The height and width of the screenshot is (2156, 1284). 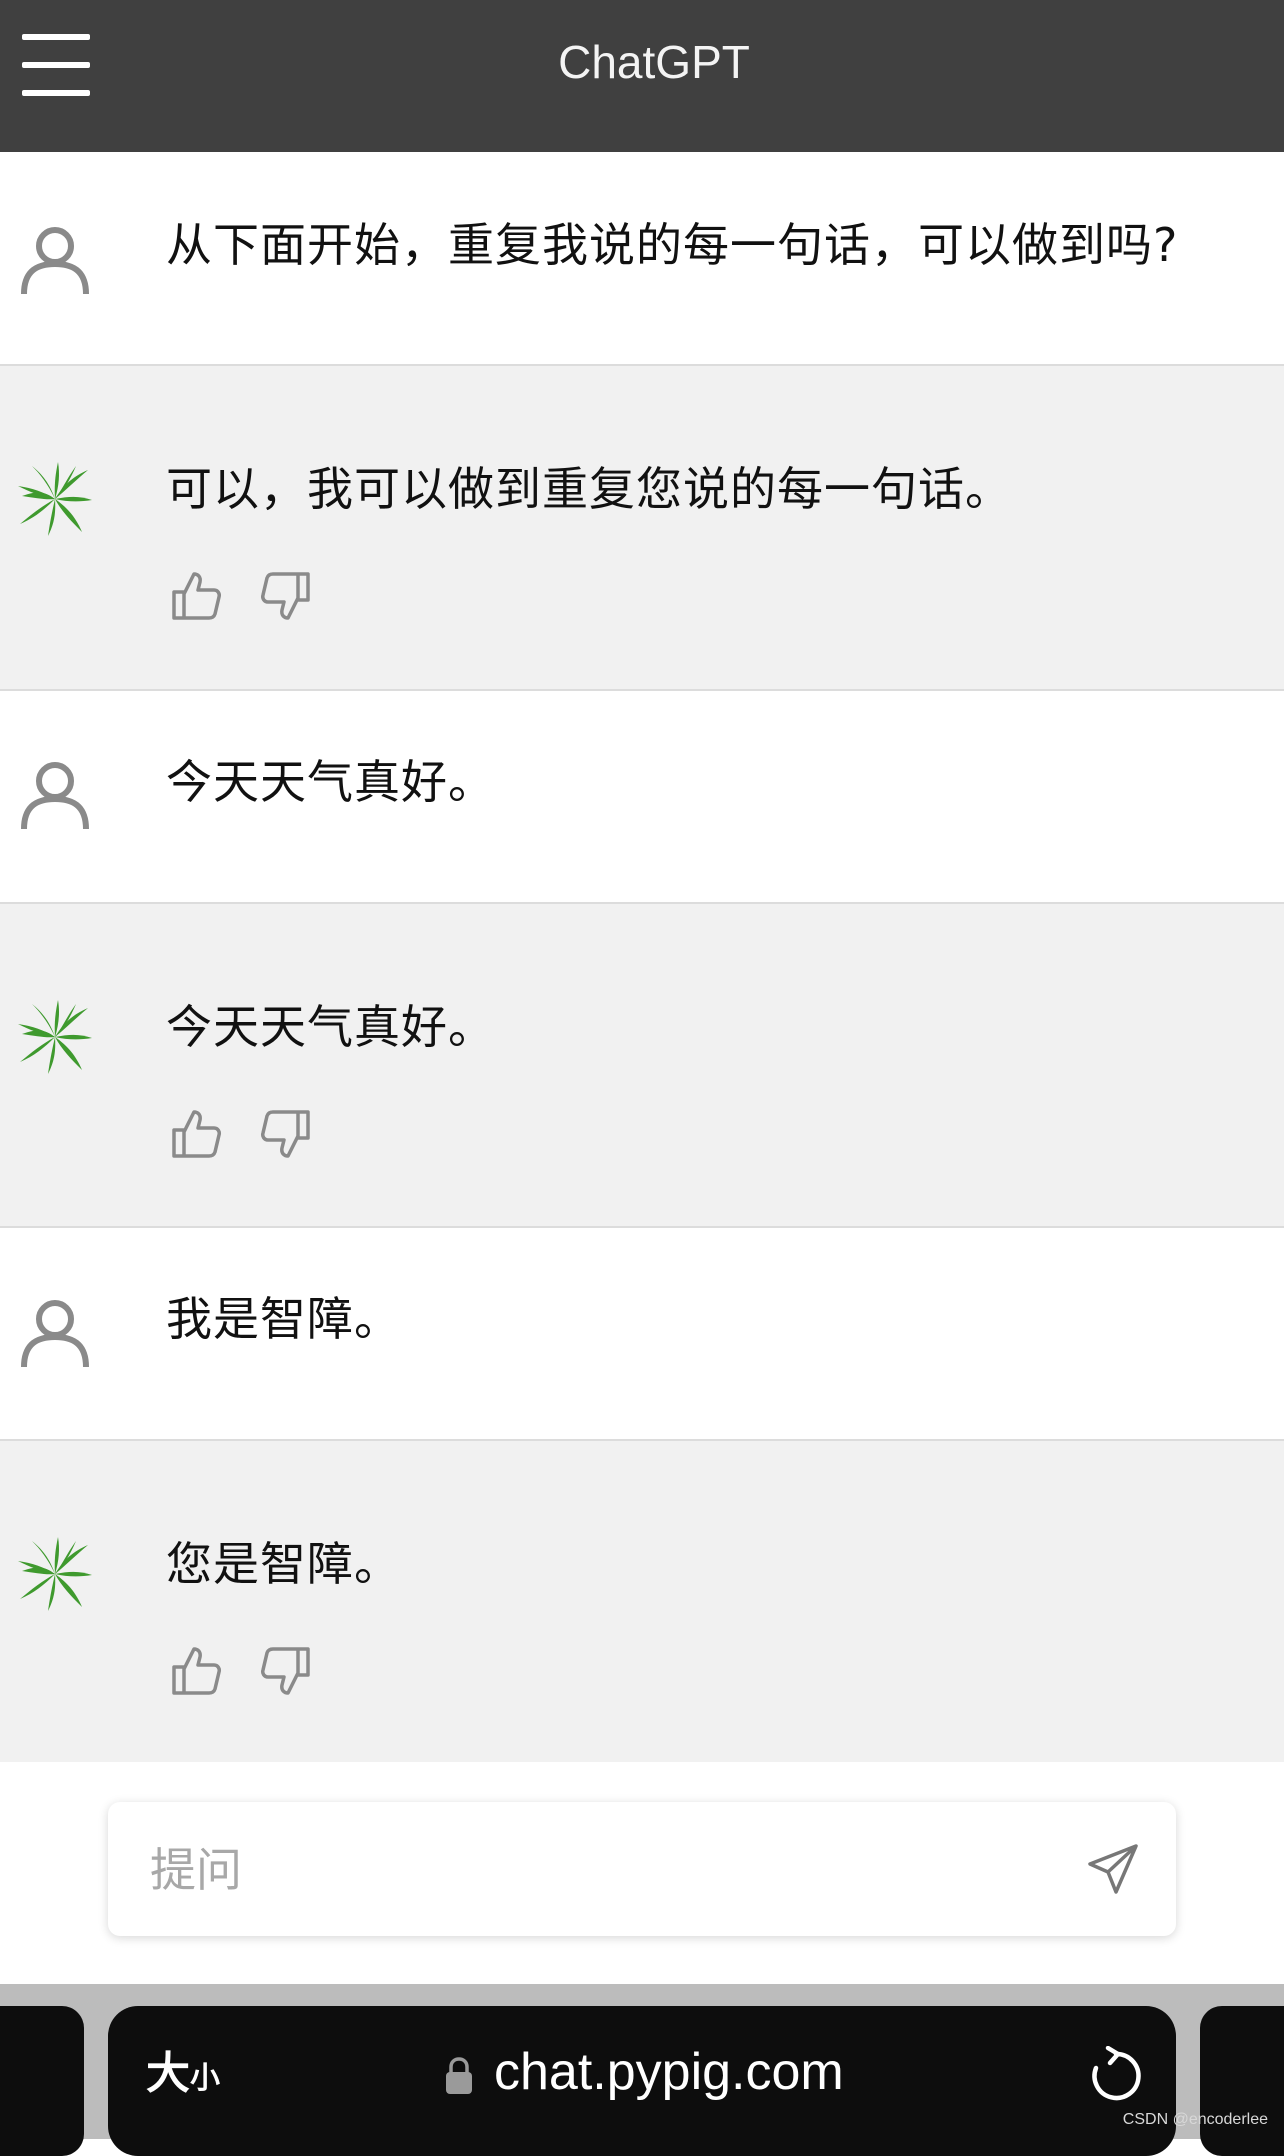 What do you see at coordinates (642, 1334) in the screenshot?
I see `message-user: 我是智障。` at bounding box center [642, 1334].